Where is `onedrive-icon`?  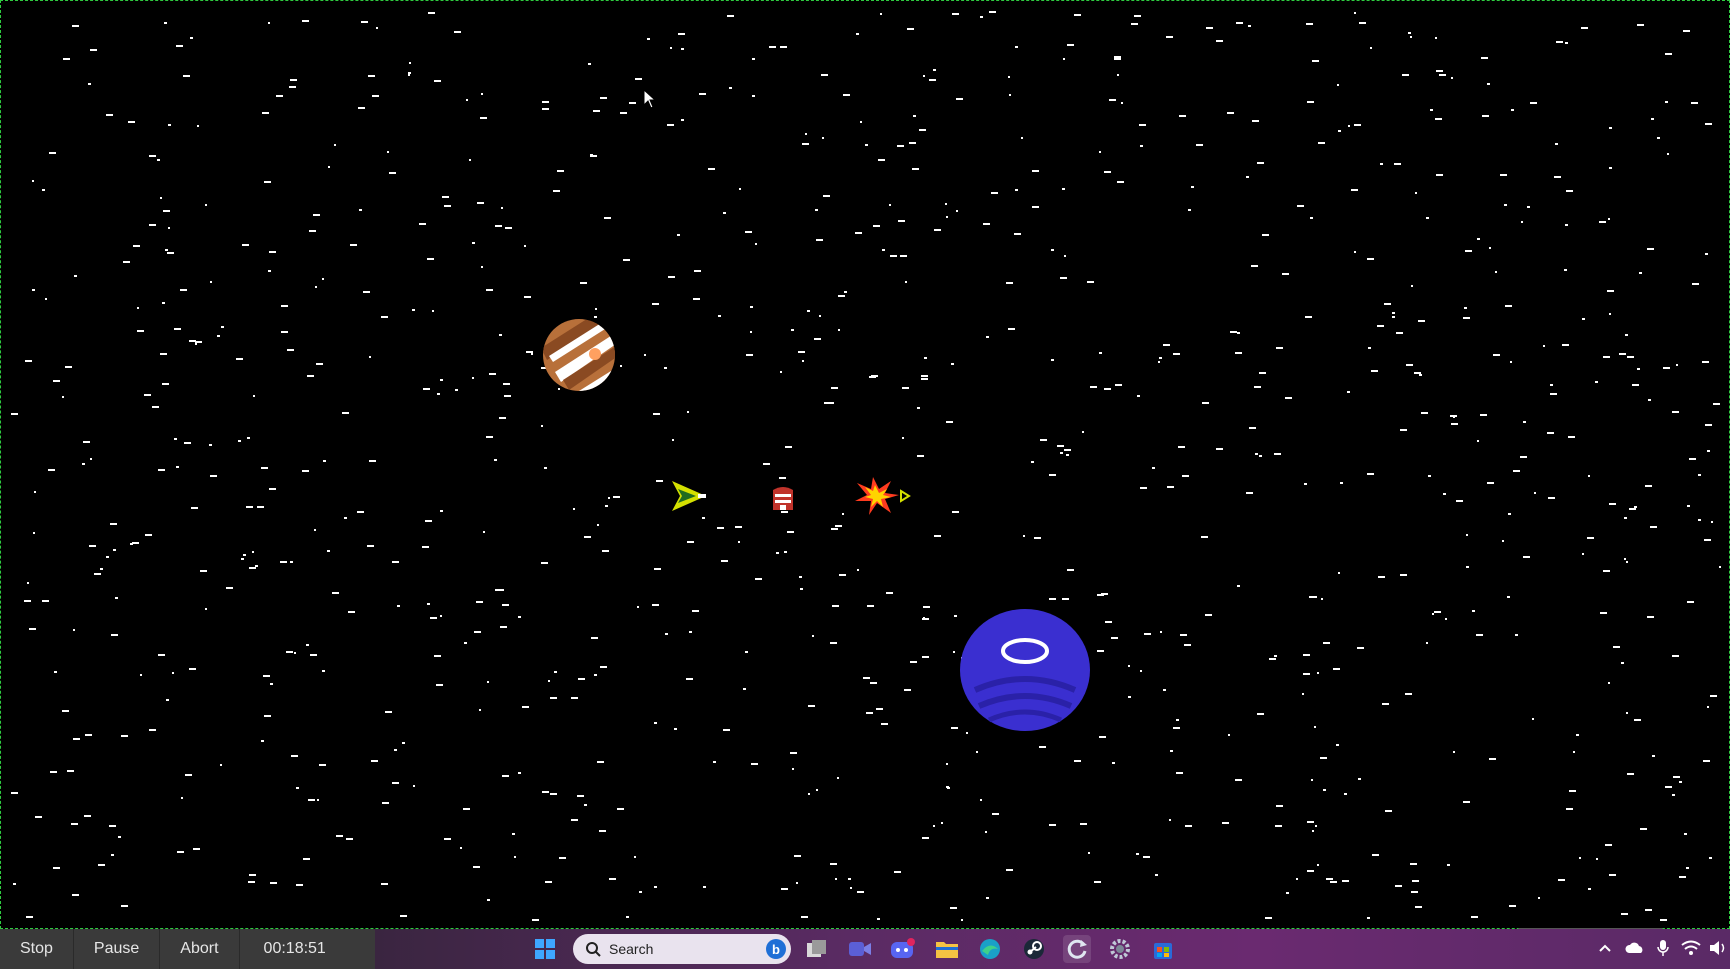 onedrive-icon is located at coordinates (1635, 948).